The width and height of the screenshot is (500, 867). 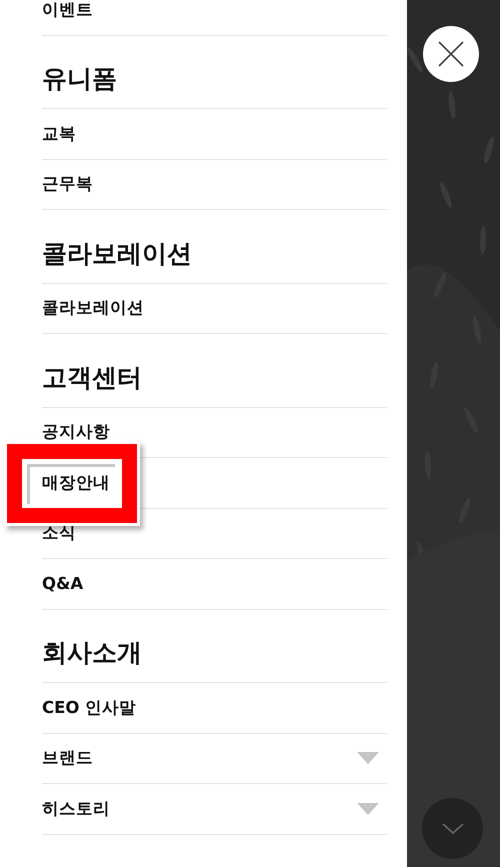 I want to click on menu-item: 공지사항, so click(x=76, y=432).